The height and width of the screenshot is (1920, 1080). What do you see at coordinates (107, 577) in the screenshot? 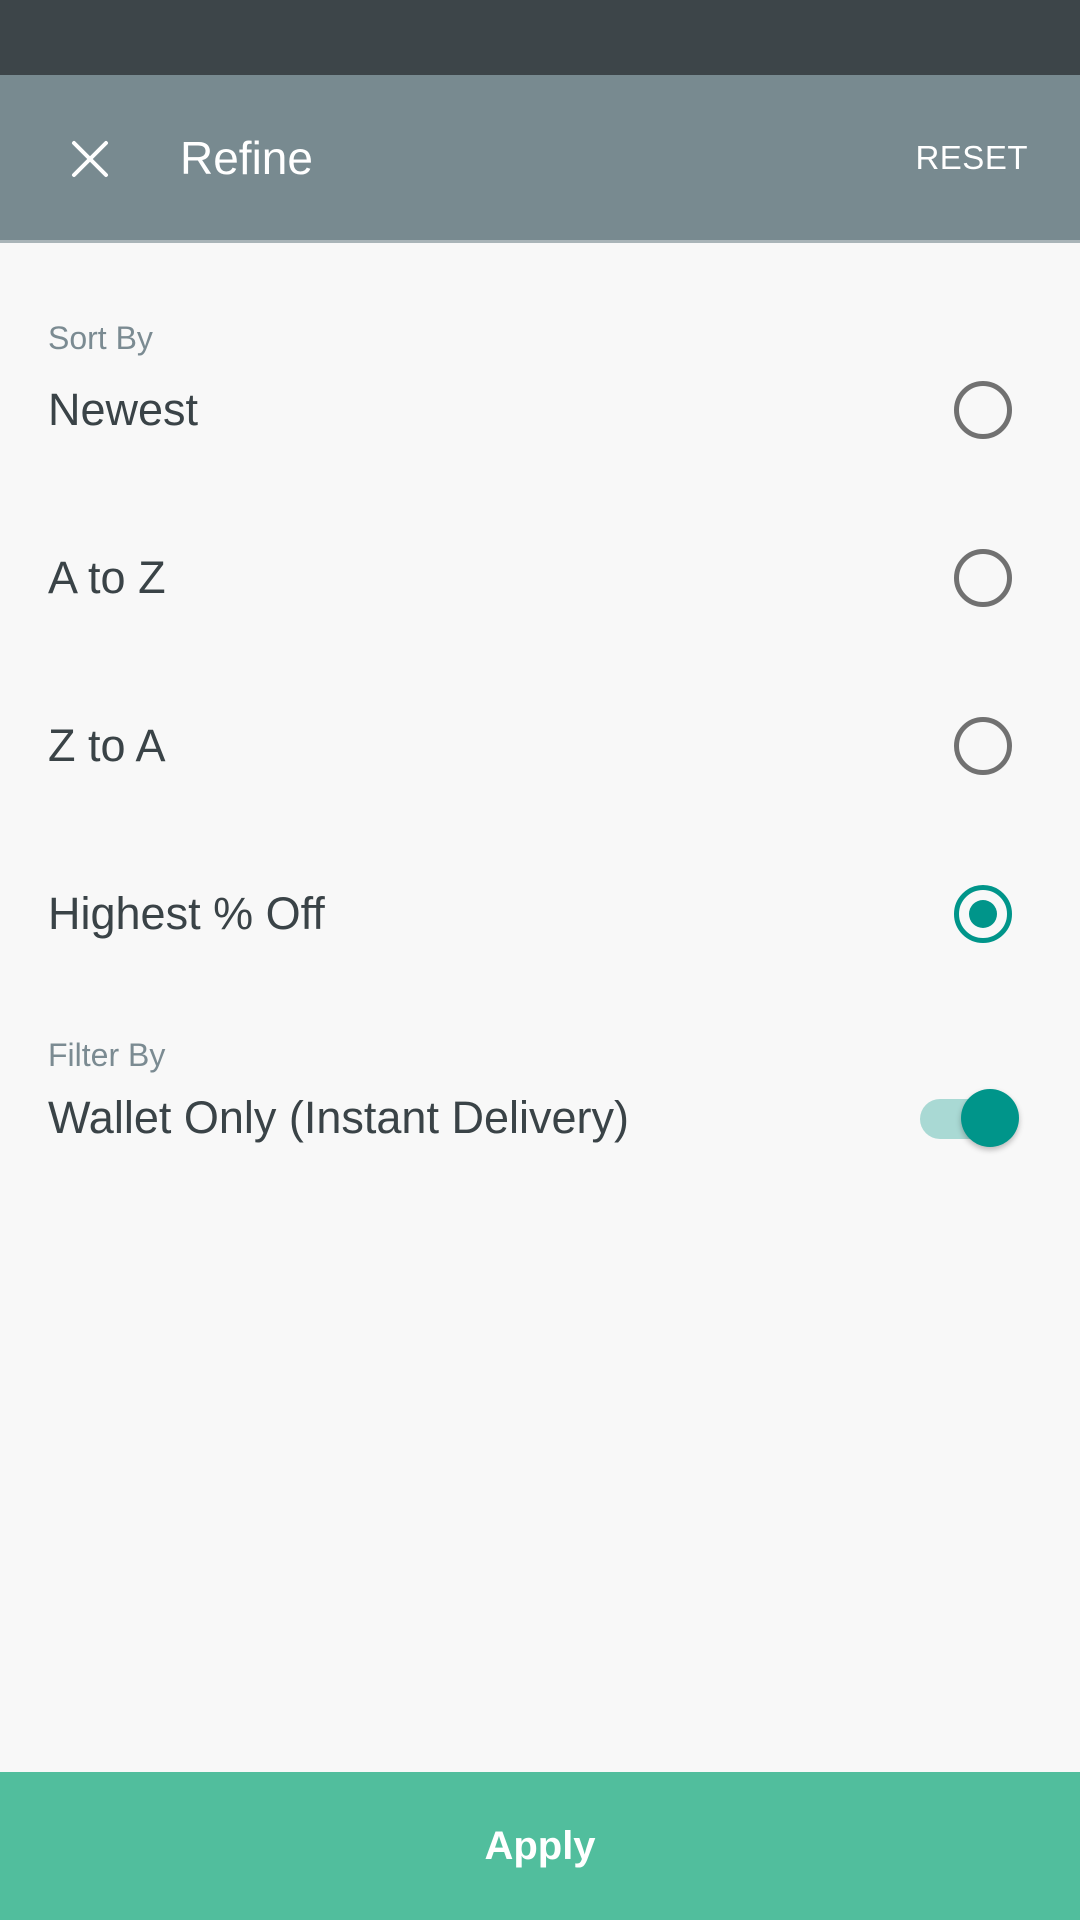
I see `sort-option-label: A to Z` at bounding box center [107, 577].